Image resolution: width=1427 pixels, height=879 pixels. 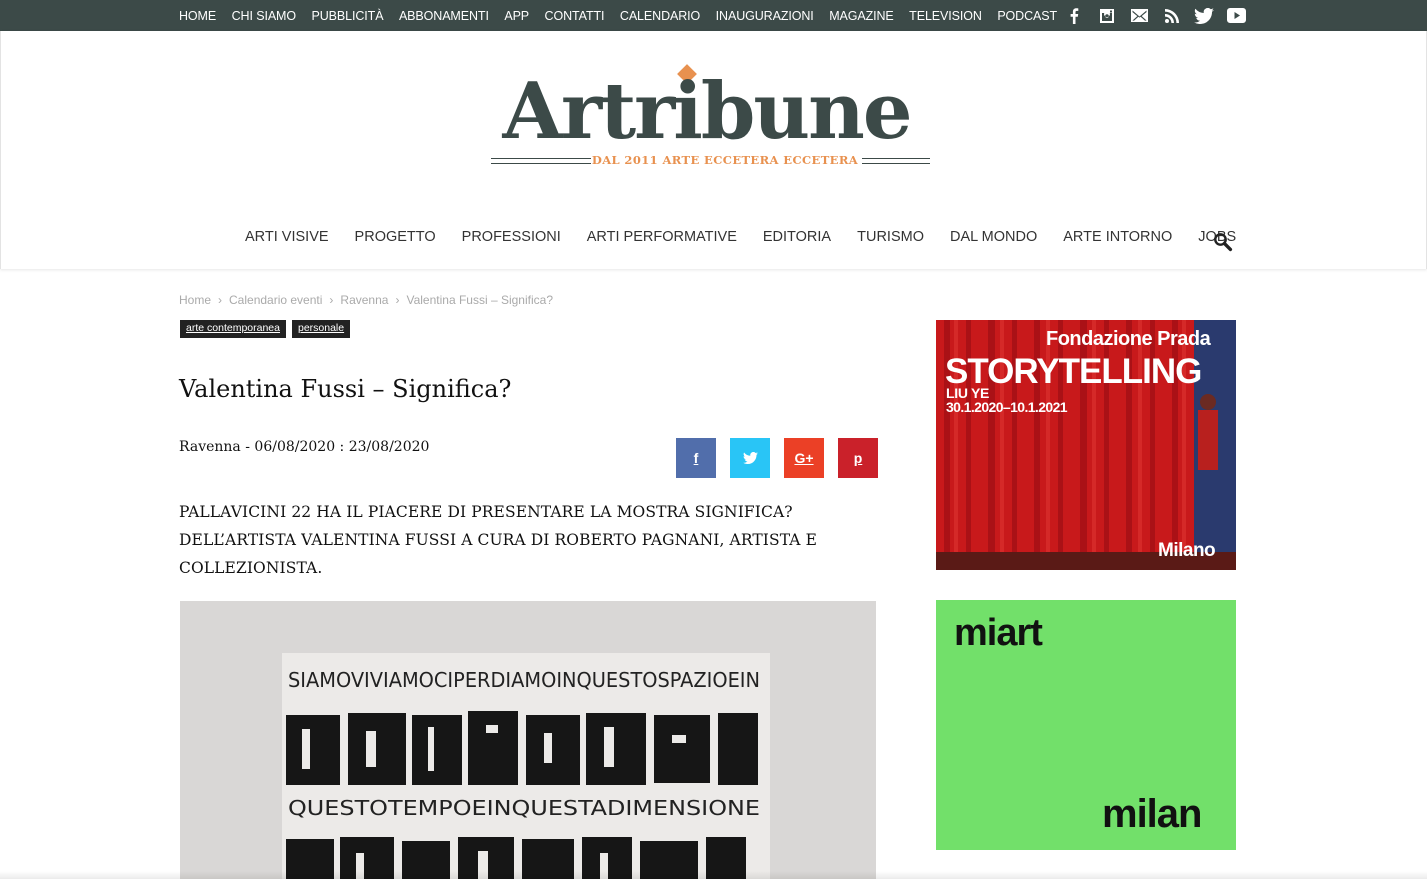 What do you see at coordinates (1152, 814) in the screenshot?
I see `ad2-bottom: milan` at bounding box center [1152, 814].